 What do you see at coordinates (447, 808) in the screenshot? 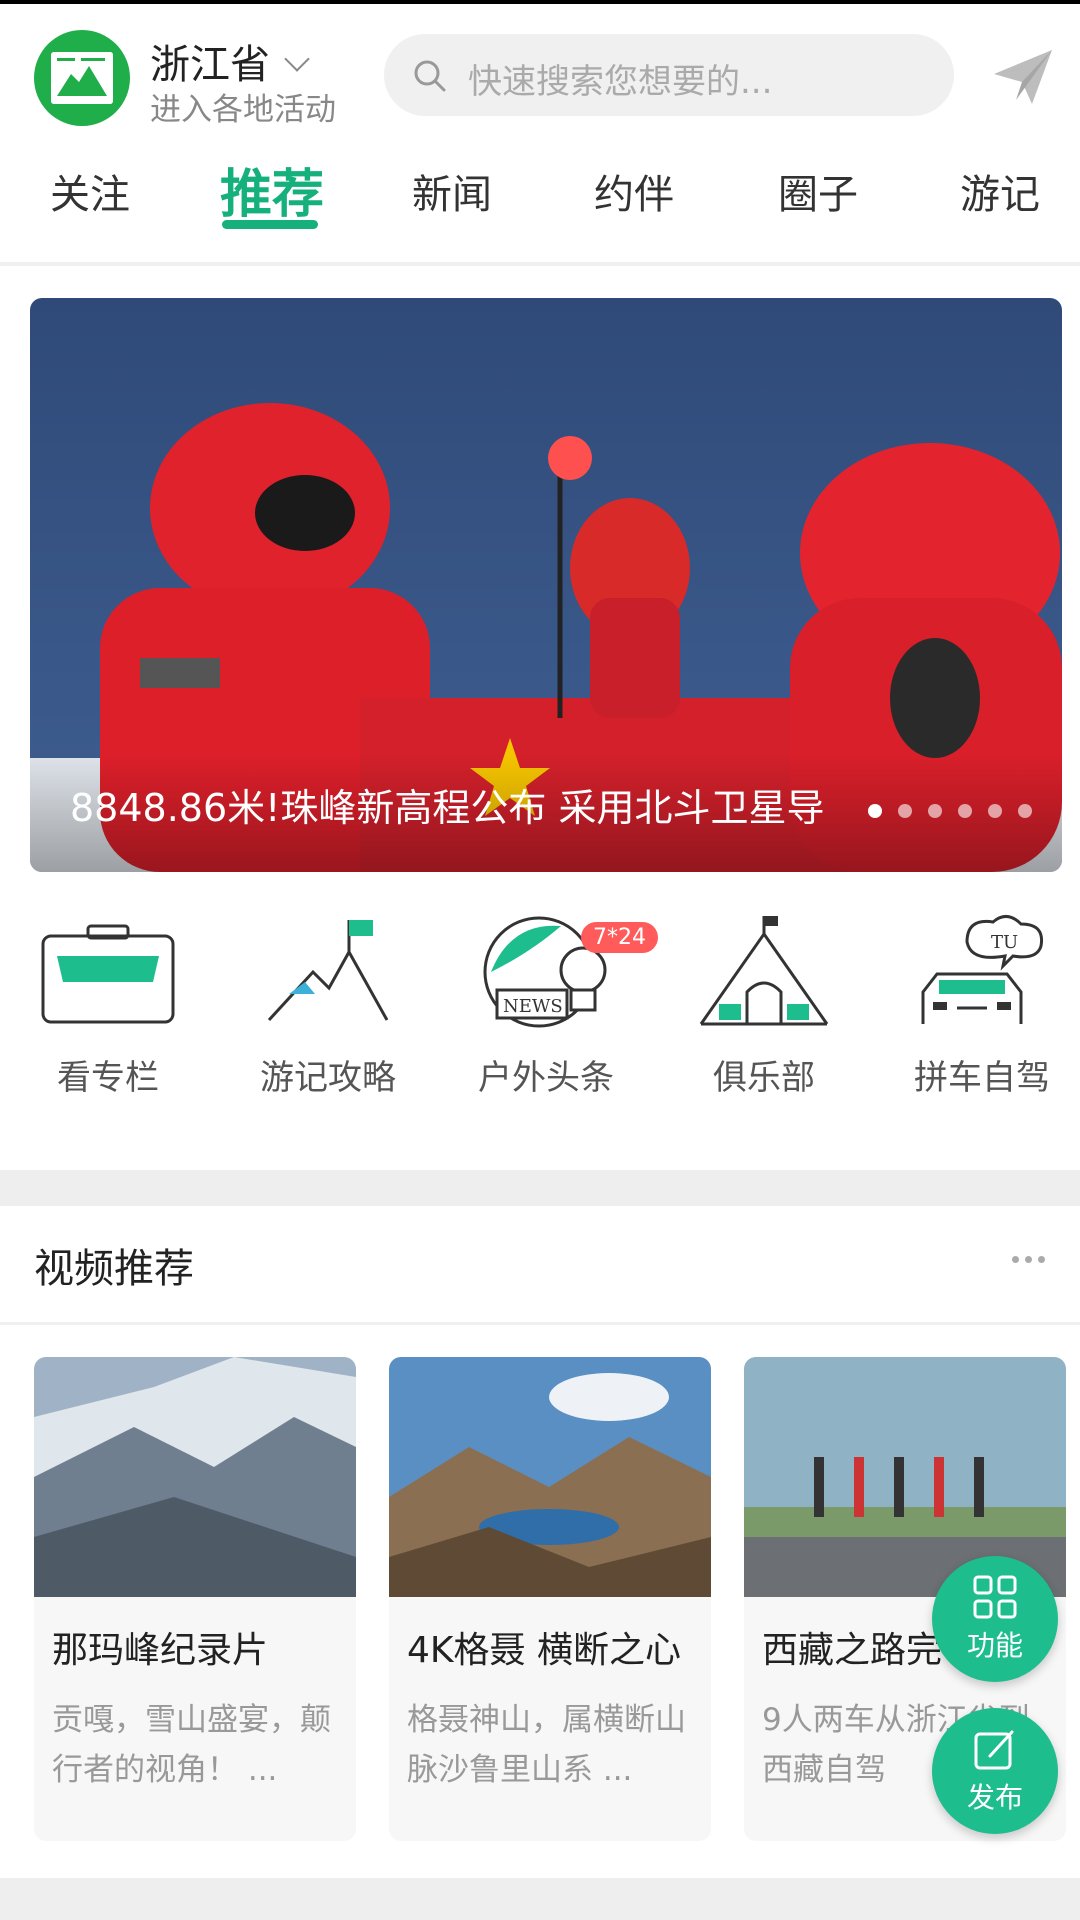
I see `banner-caption: 8848.86米!珠峰新高程公布 采用北斗卫星导` at bounding box center [447, 808].